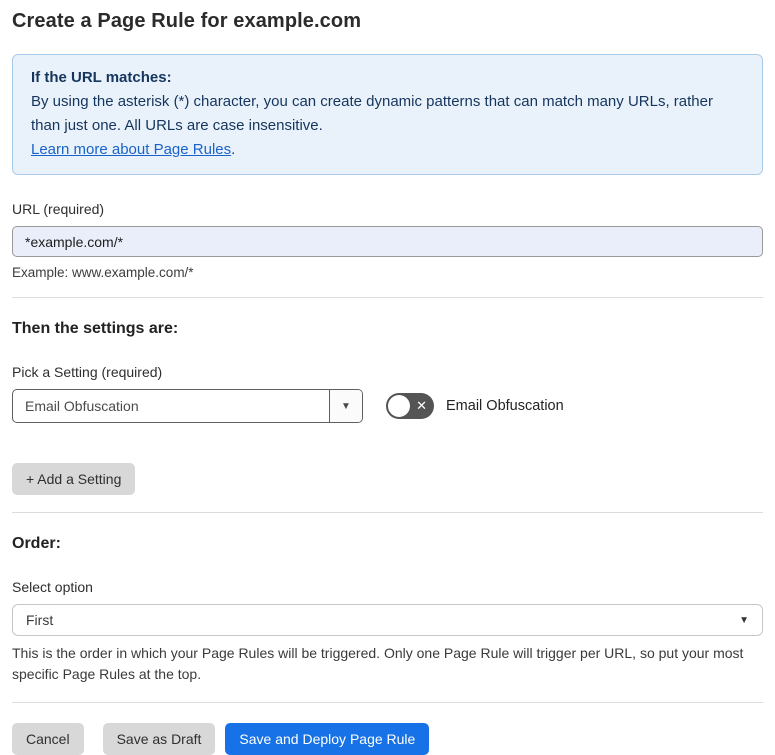 The image size is (775, 755). What do you see at coordinates (159, 739) in the screenshot?
I see `save-as-draft-button: Save as Draft` at bounding box center [159, 739].